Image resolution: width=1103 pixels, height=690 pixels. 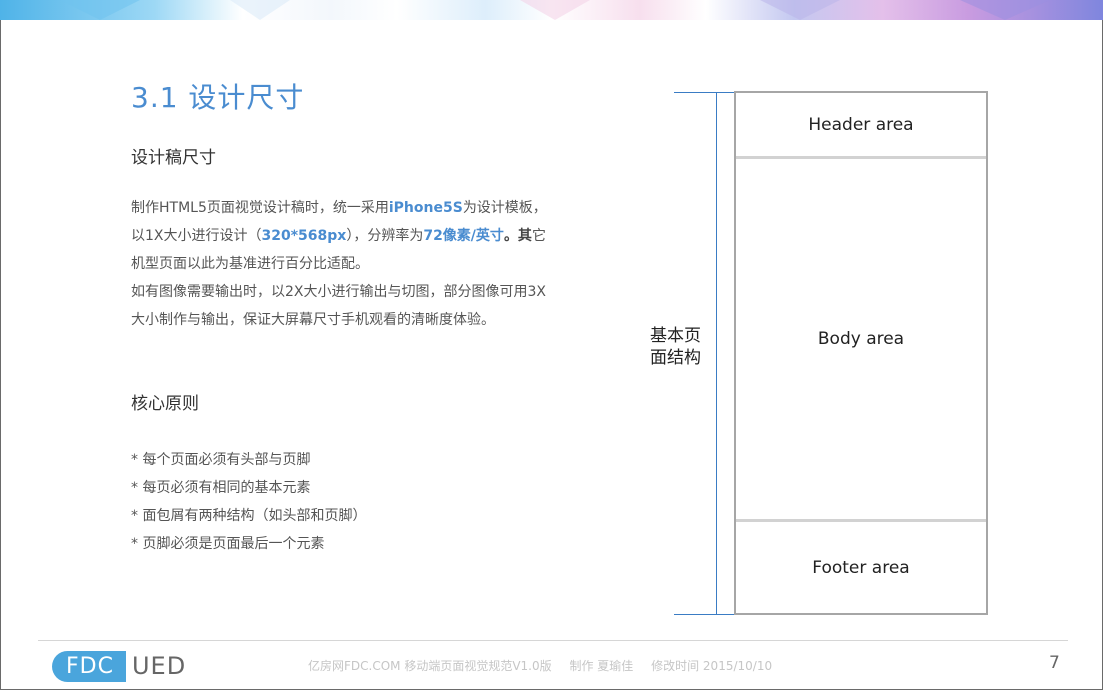 I want to click on header-area-block: Header area, so click(x=861, y=126).